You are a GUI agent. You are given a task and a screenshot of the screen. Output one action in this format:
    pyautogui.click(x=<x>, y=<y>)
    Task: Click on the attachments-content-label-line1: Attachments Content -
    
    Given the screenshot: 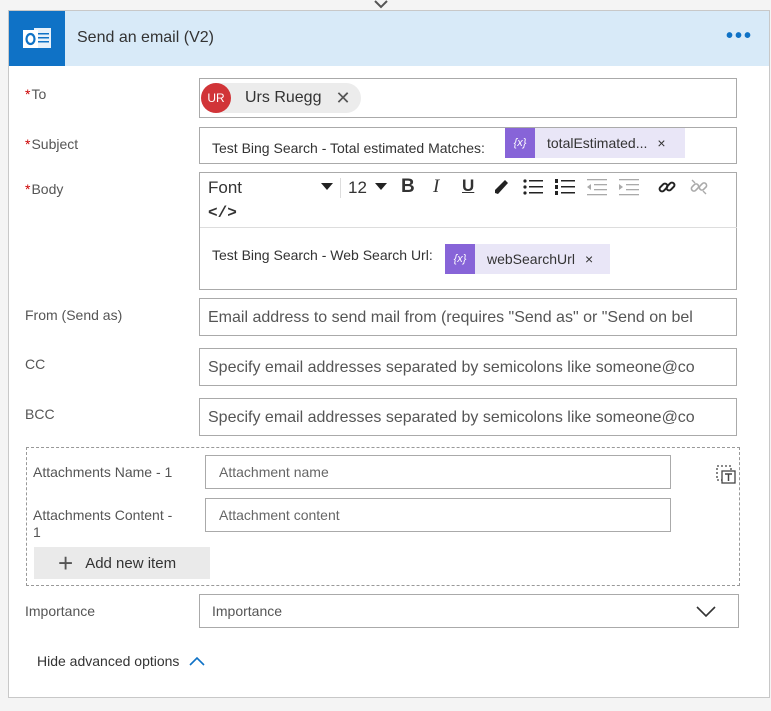 What is the action you would take?
    pyautogui.click(x=103, y=515)
    